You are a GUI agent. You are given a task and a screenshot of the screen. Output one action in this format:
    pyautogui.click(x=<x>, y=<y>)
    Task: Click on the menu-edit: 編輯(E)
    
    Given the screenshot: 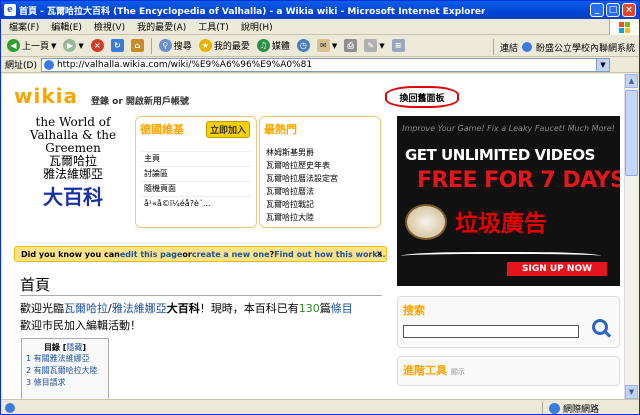 What is the action you would take?
    pyautogui.click(x=66, y=26)
    